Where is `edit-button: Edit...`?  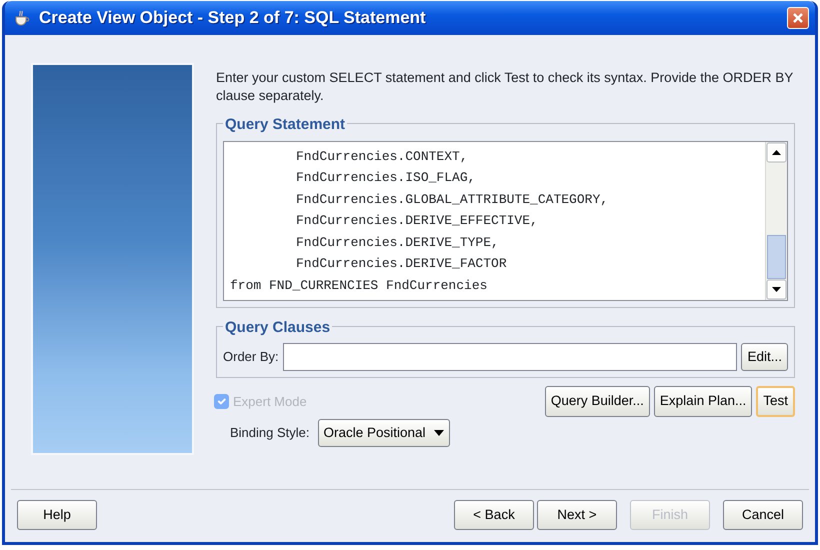 edit-button: Edit... is located at coordinates (764, 357).